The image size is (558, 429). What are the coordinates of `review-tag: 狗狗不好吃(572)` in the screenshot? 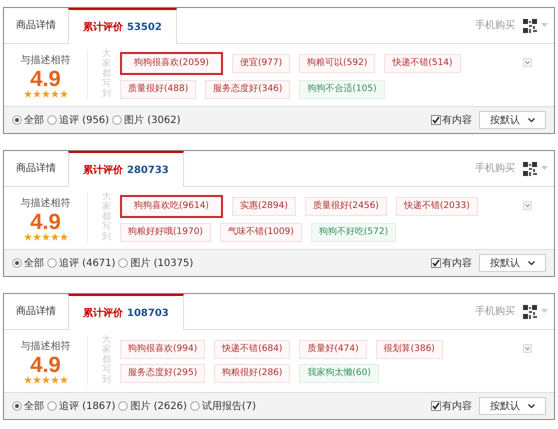 It's located at (353, 232).